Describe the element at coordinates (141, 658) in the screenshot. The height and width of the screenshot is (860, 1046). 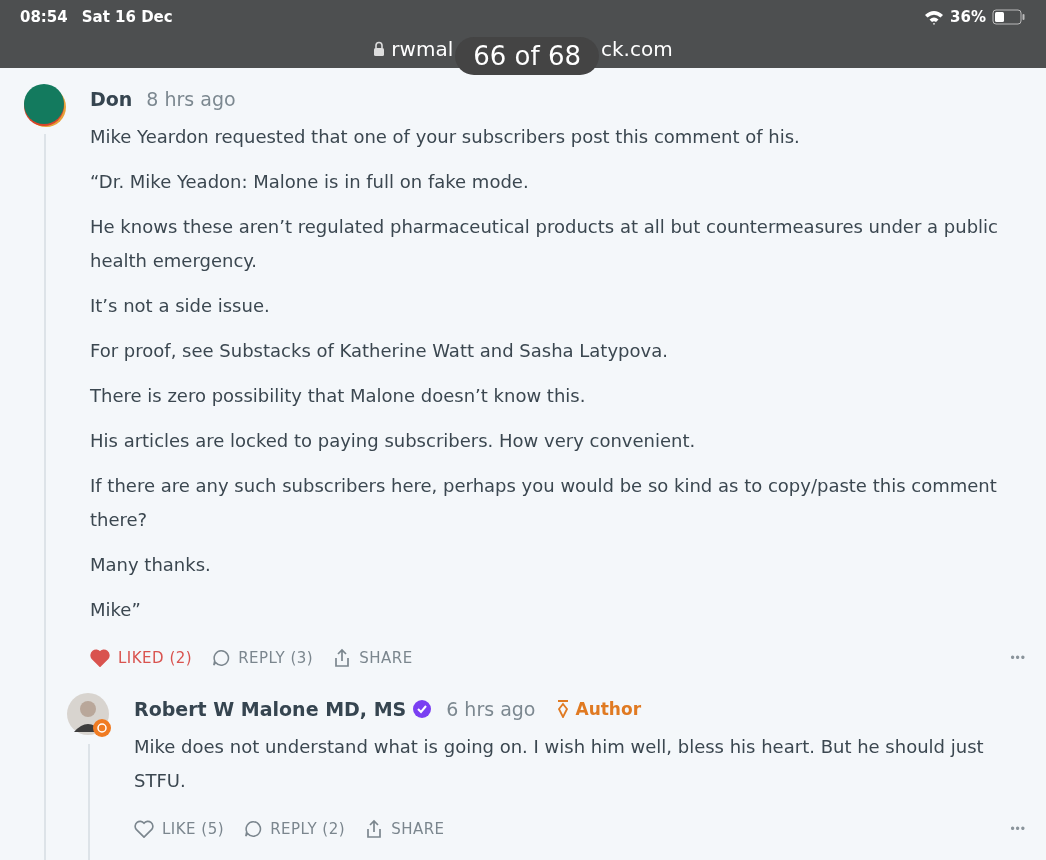
I see `like-button: LIKED (2)` at that location.